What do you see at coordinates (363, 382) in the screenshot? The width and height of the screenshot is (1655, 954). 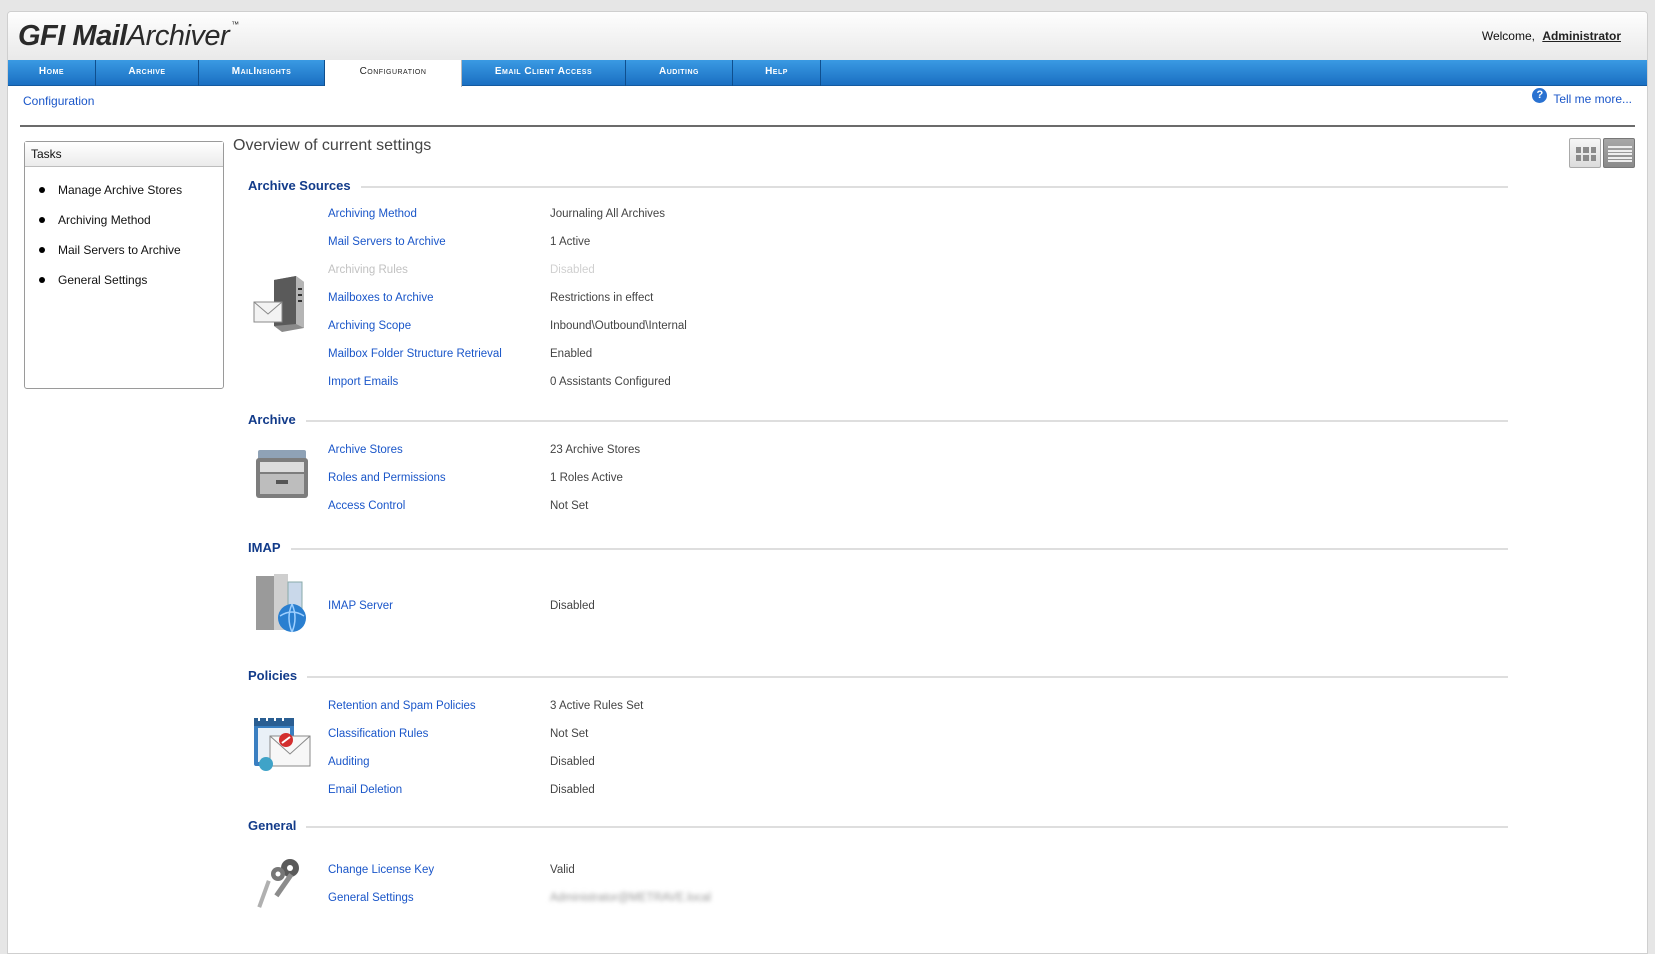 I see `import-emails-link: Import Emails` at bounding box center [363, 382].